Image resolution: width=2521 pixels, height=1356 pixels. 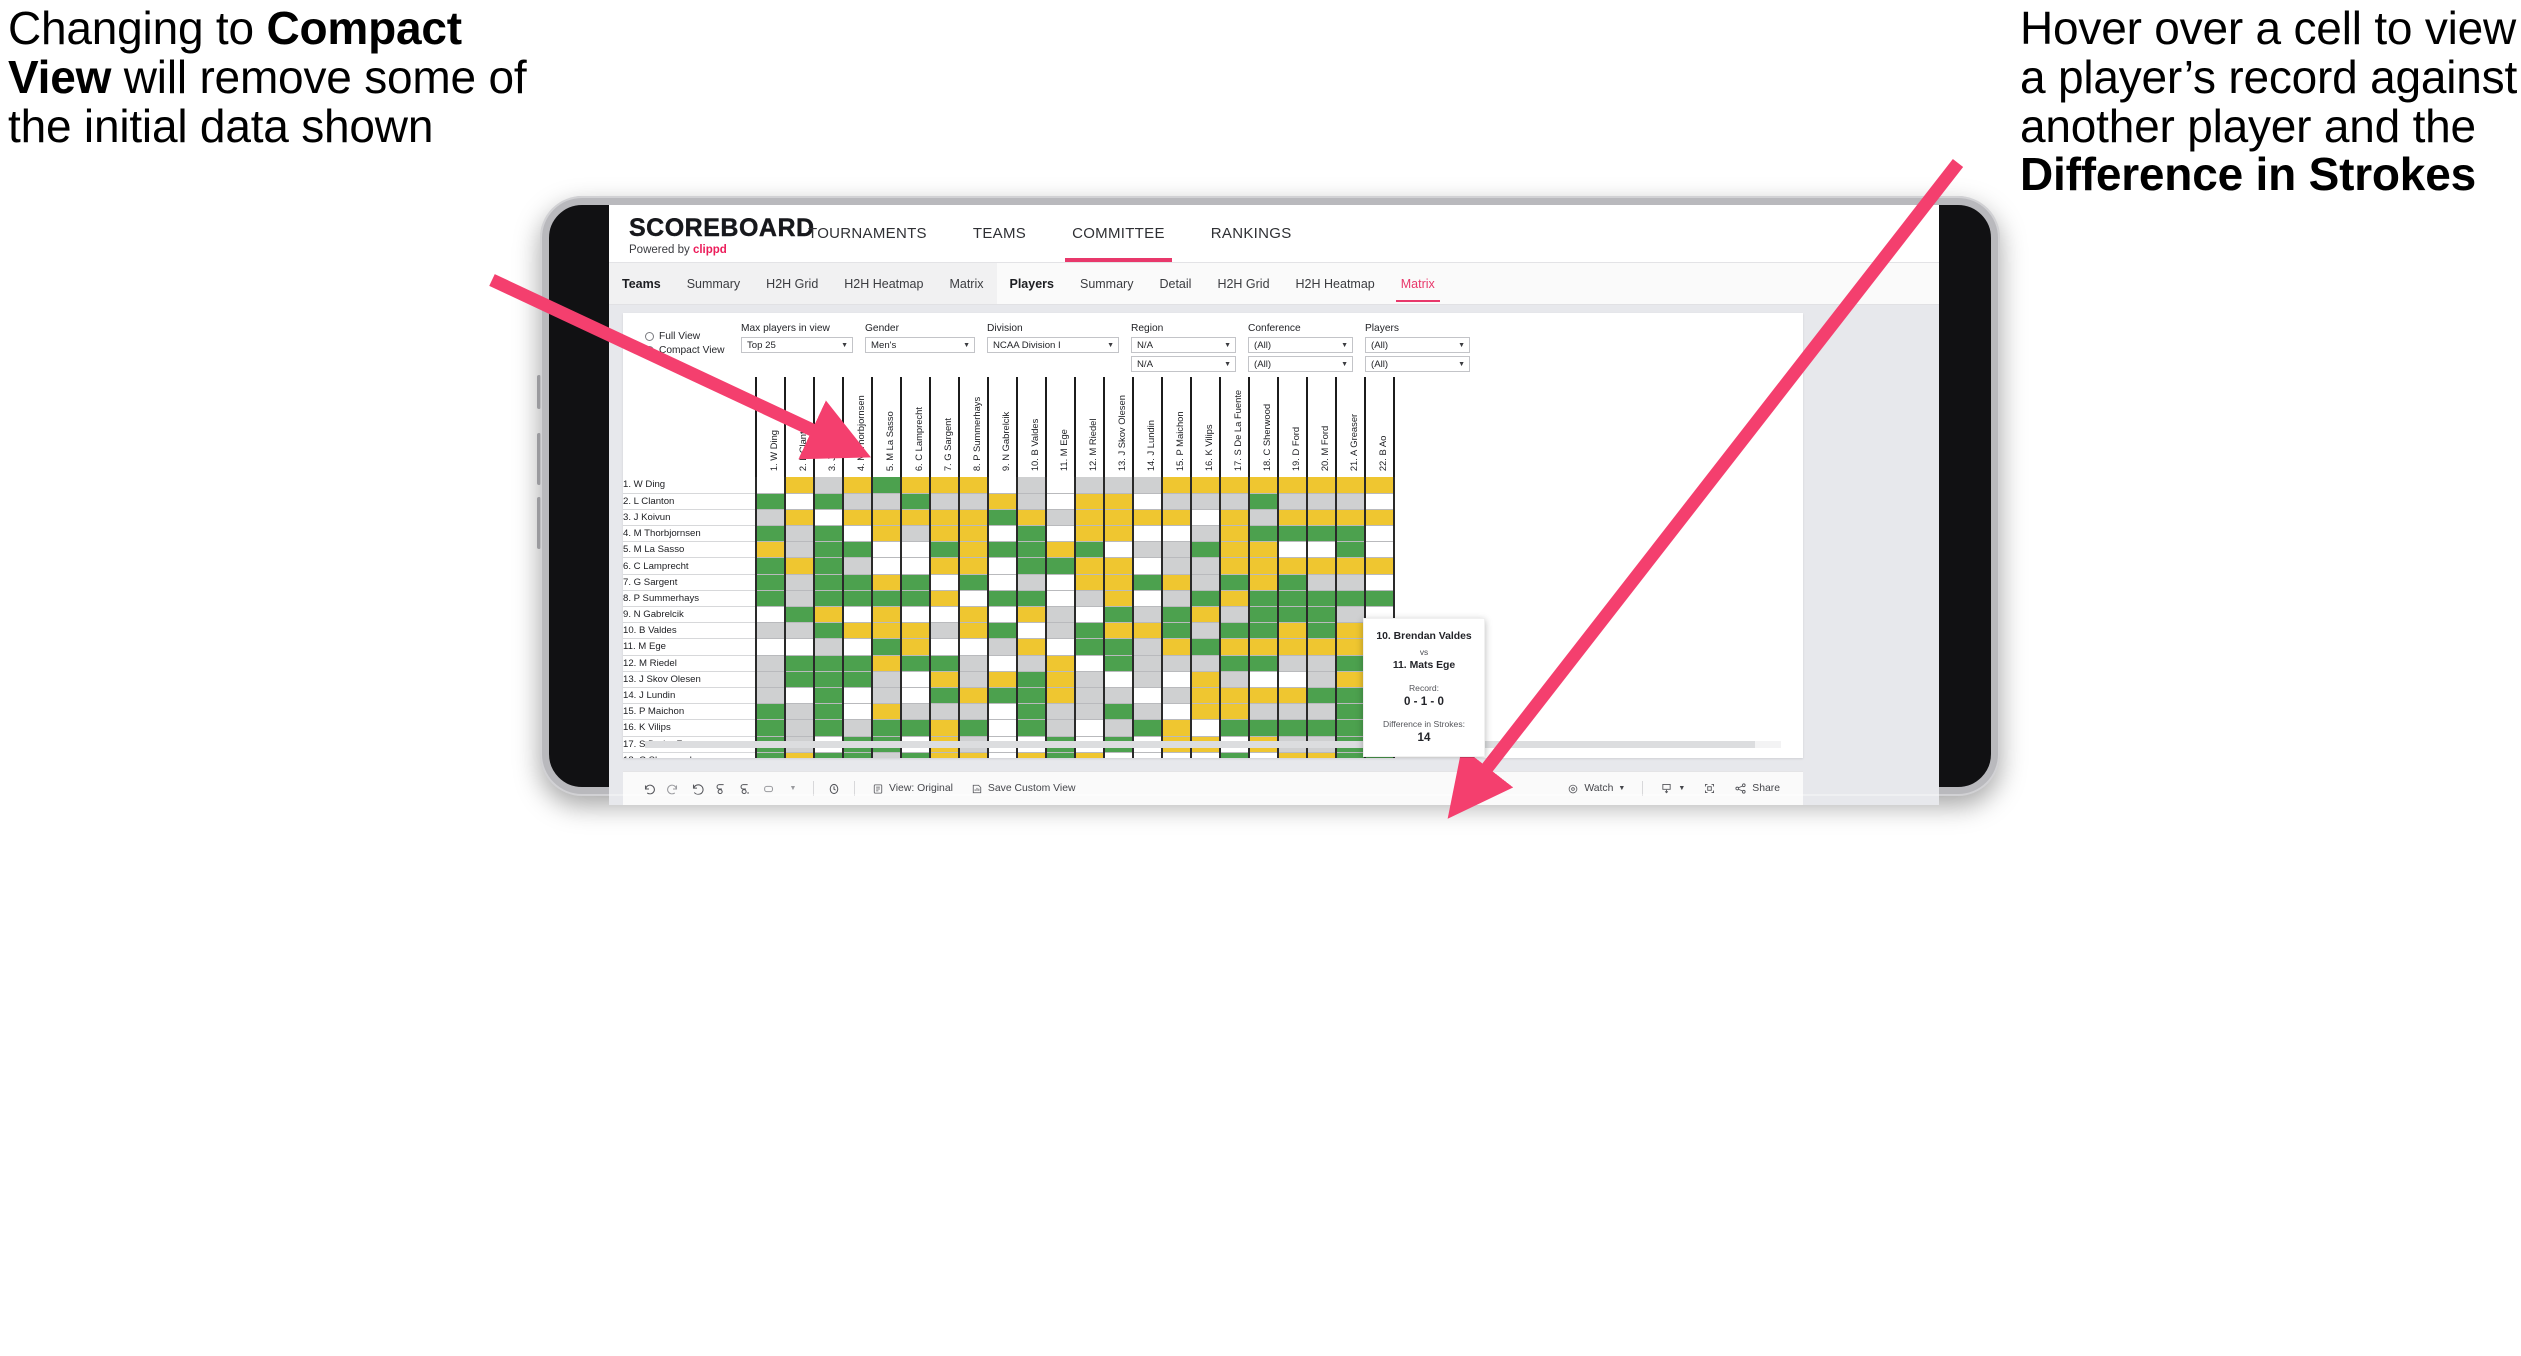 I want to click on filter-players-select-1: (All) ▼, so click(x=1417, y=345).